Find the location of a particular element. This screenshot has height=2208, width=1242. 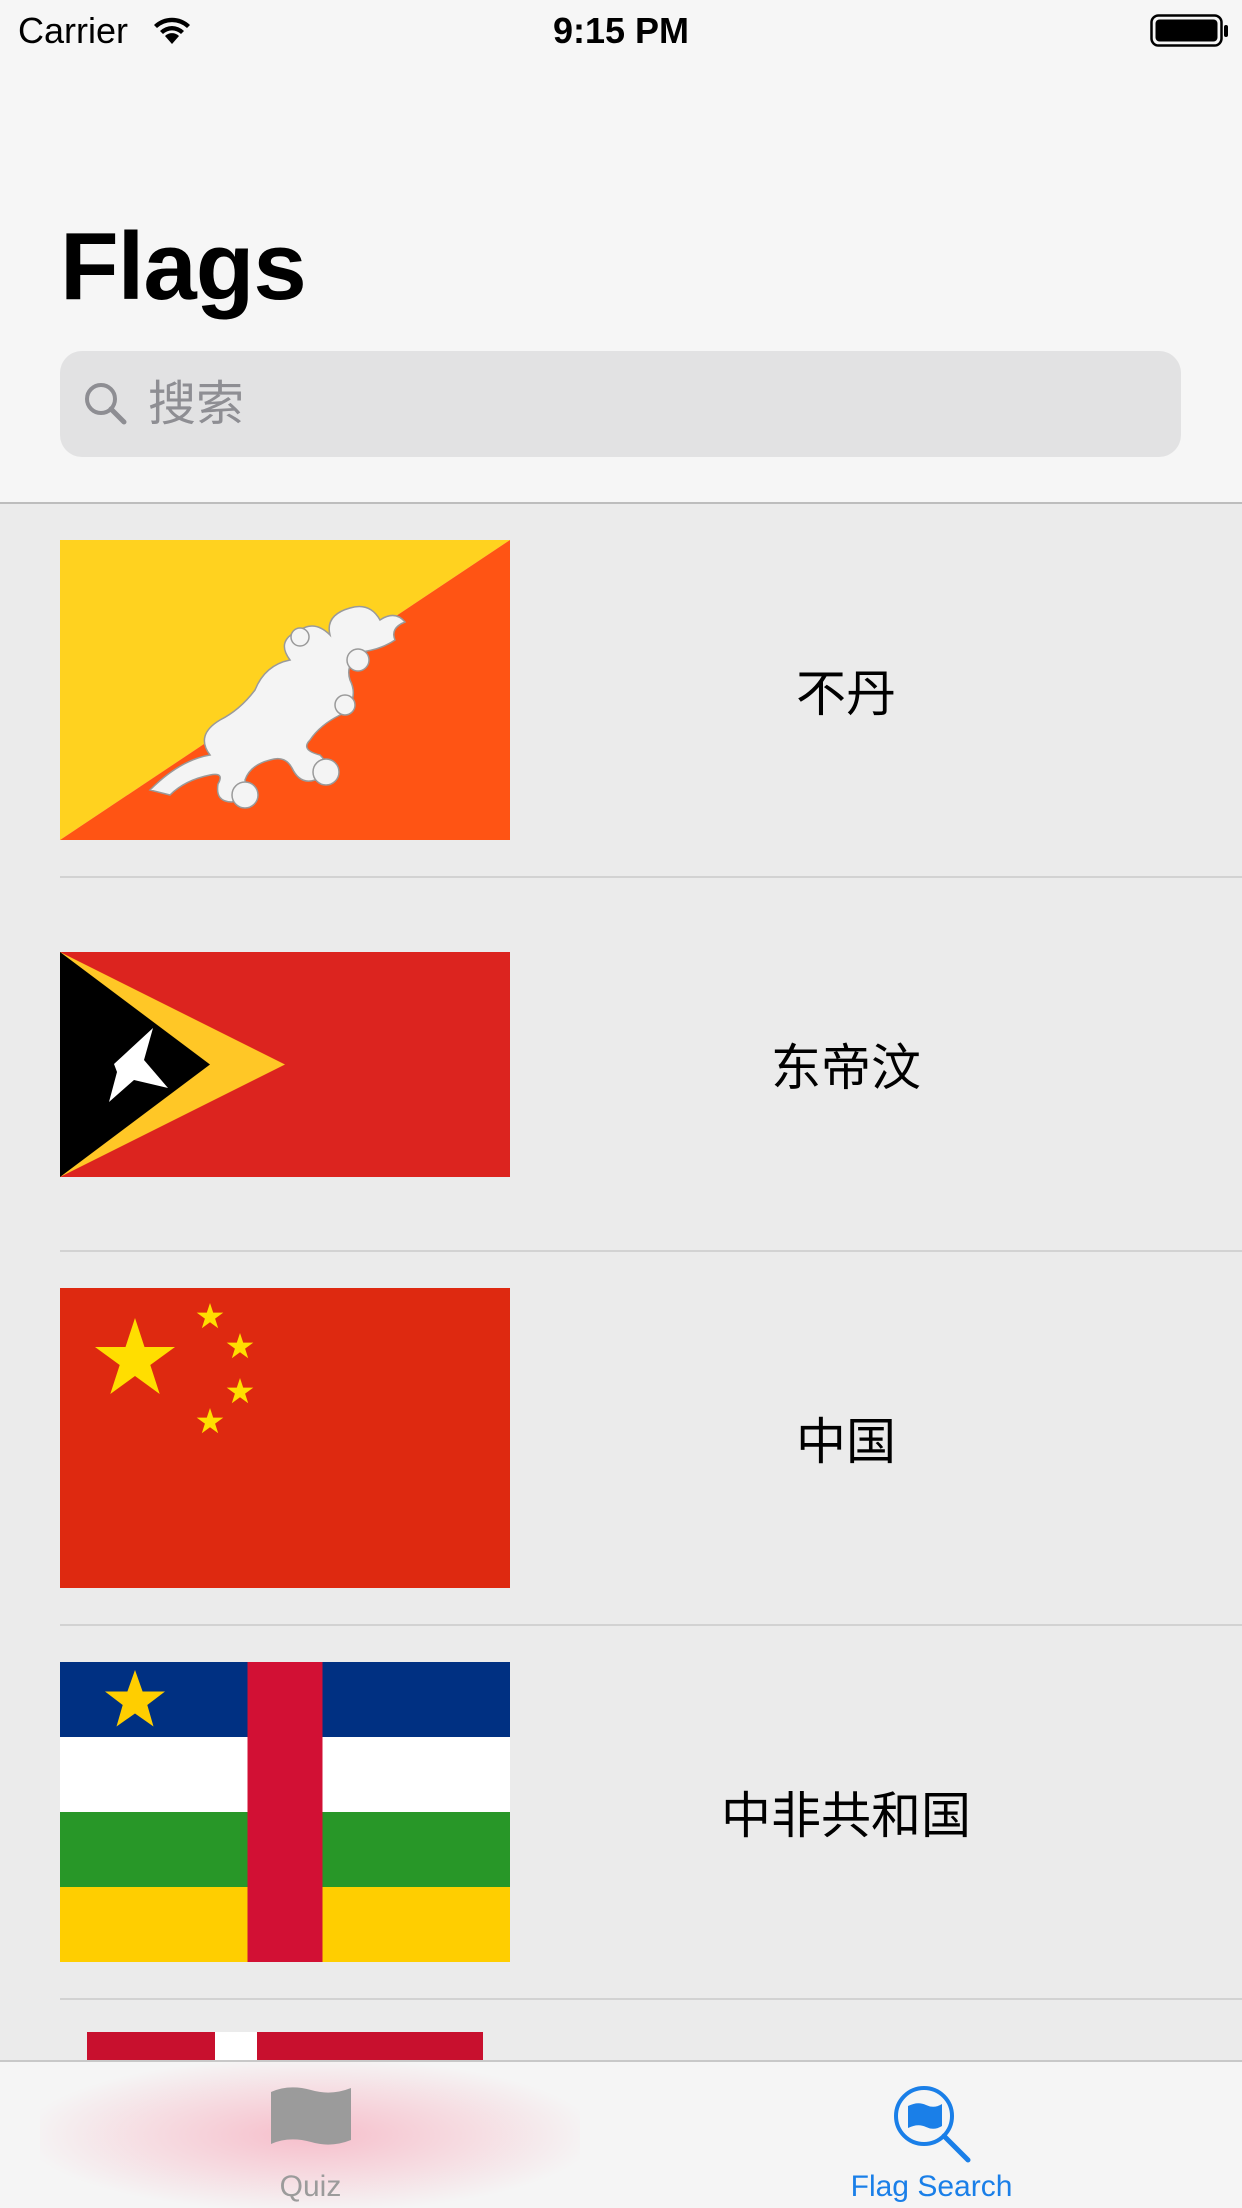

country-name: 不丹 is located at coordinates (846, 694).